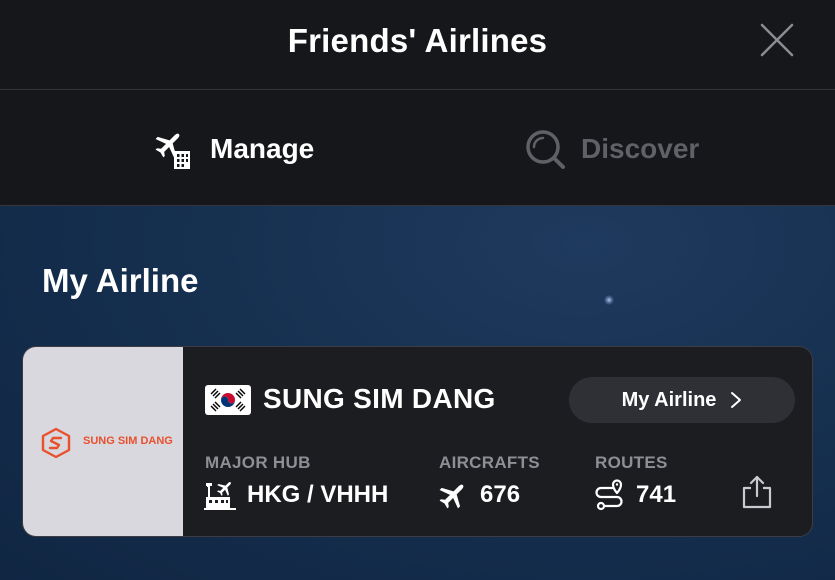 This screenshot has width=835, height=580. Describe the element at coordinates (500, 494) in the screenshot. I see `aircrafts-value: 676` at that location.